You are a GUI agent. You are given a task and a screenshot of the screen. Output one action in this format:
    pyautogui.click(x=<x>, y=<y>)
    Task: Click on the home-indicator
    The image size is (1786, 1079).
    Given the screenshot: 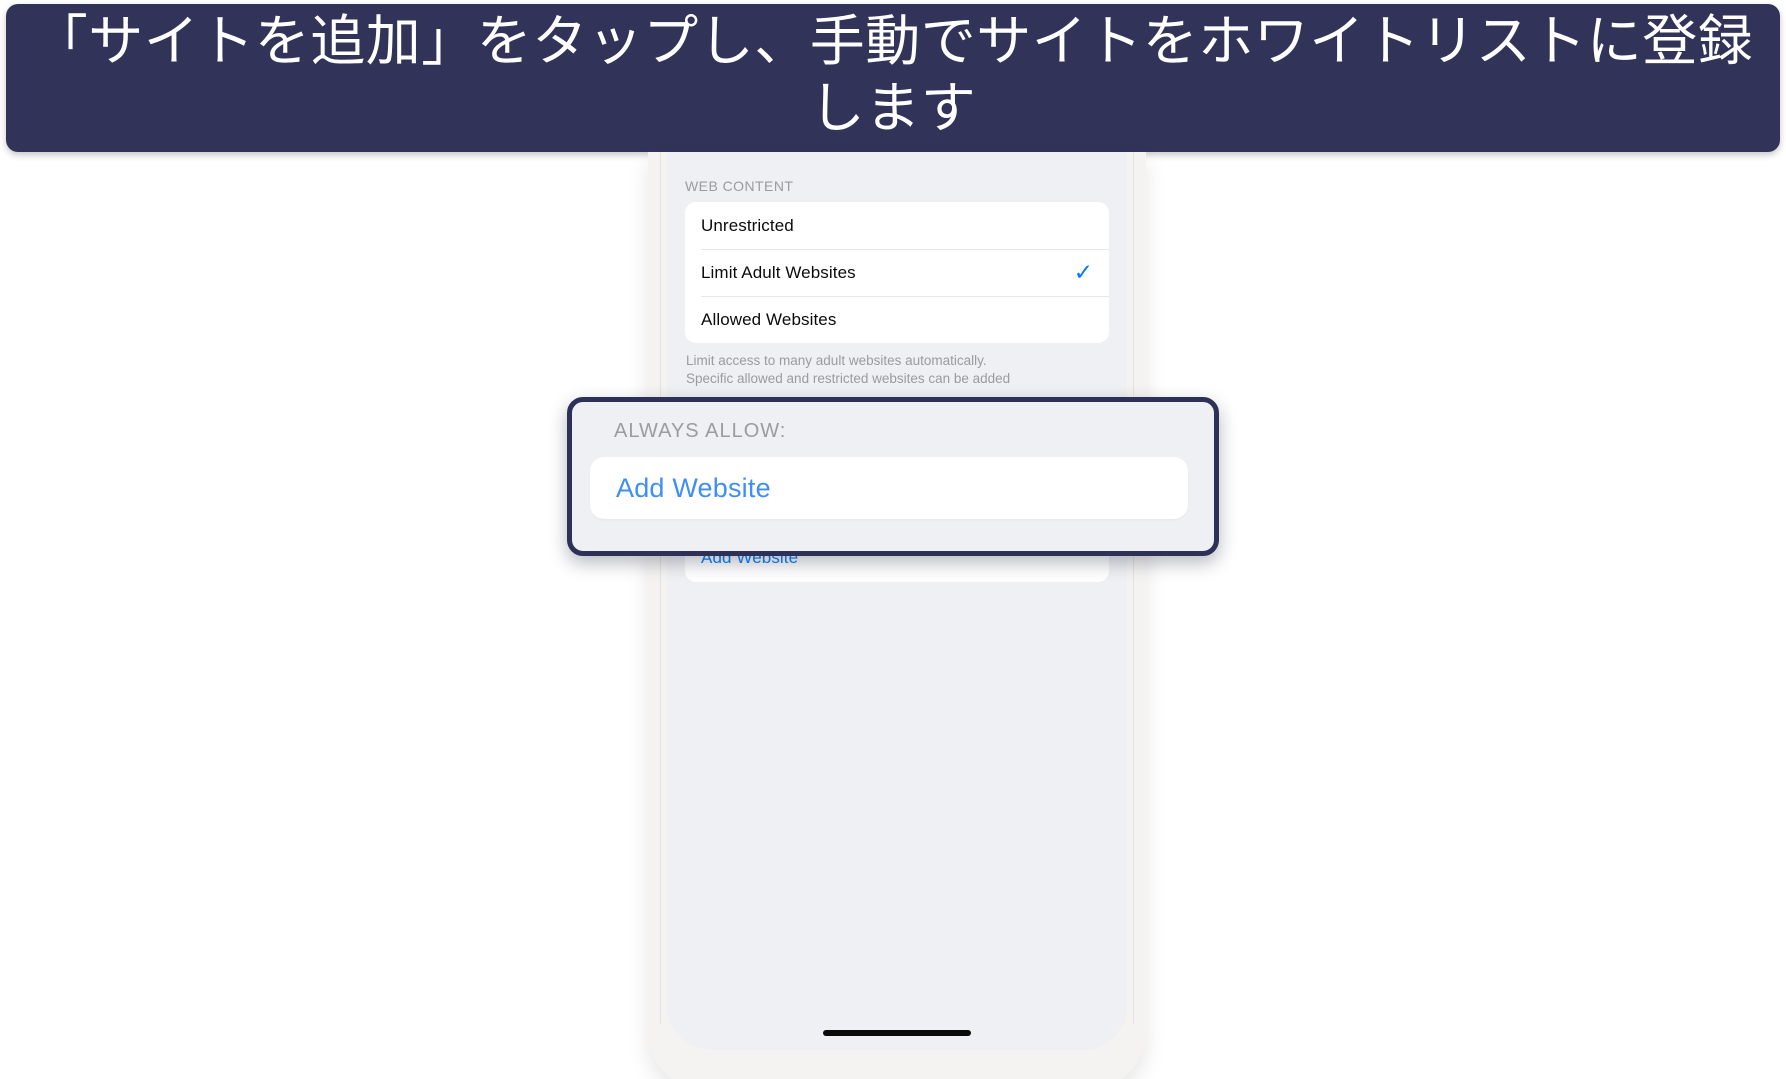 What is the action you would take?
    pyautogui.click(x=897, y=1033)
    